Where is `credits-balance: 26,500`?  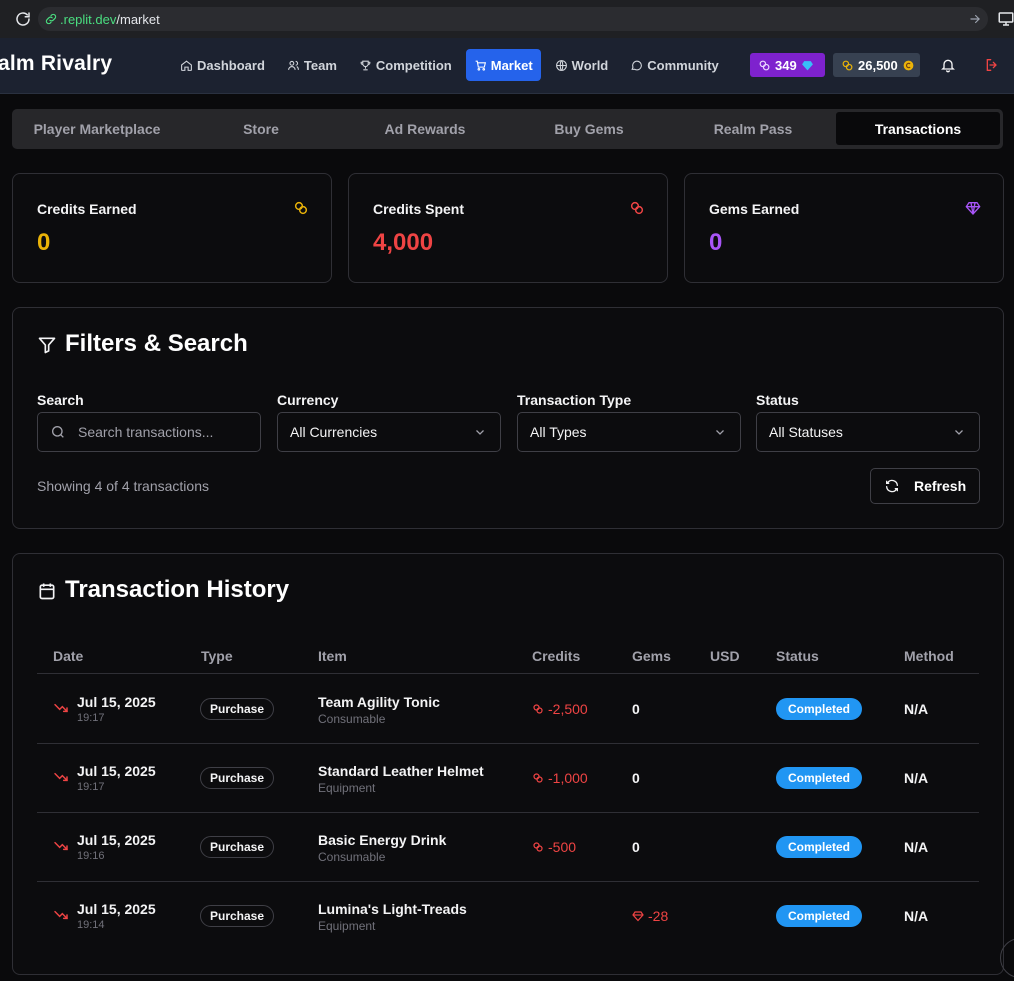
credits-balance: 26,500 is located at coordinates (876, 65).